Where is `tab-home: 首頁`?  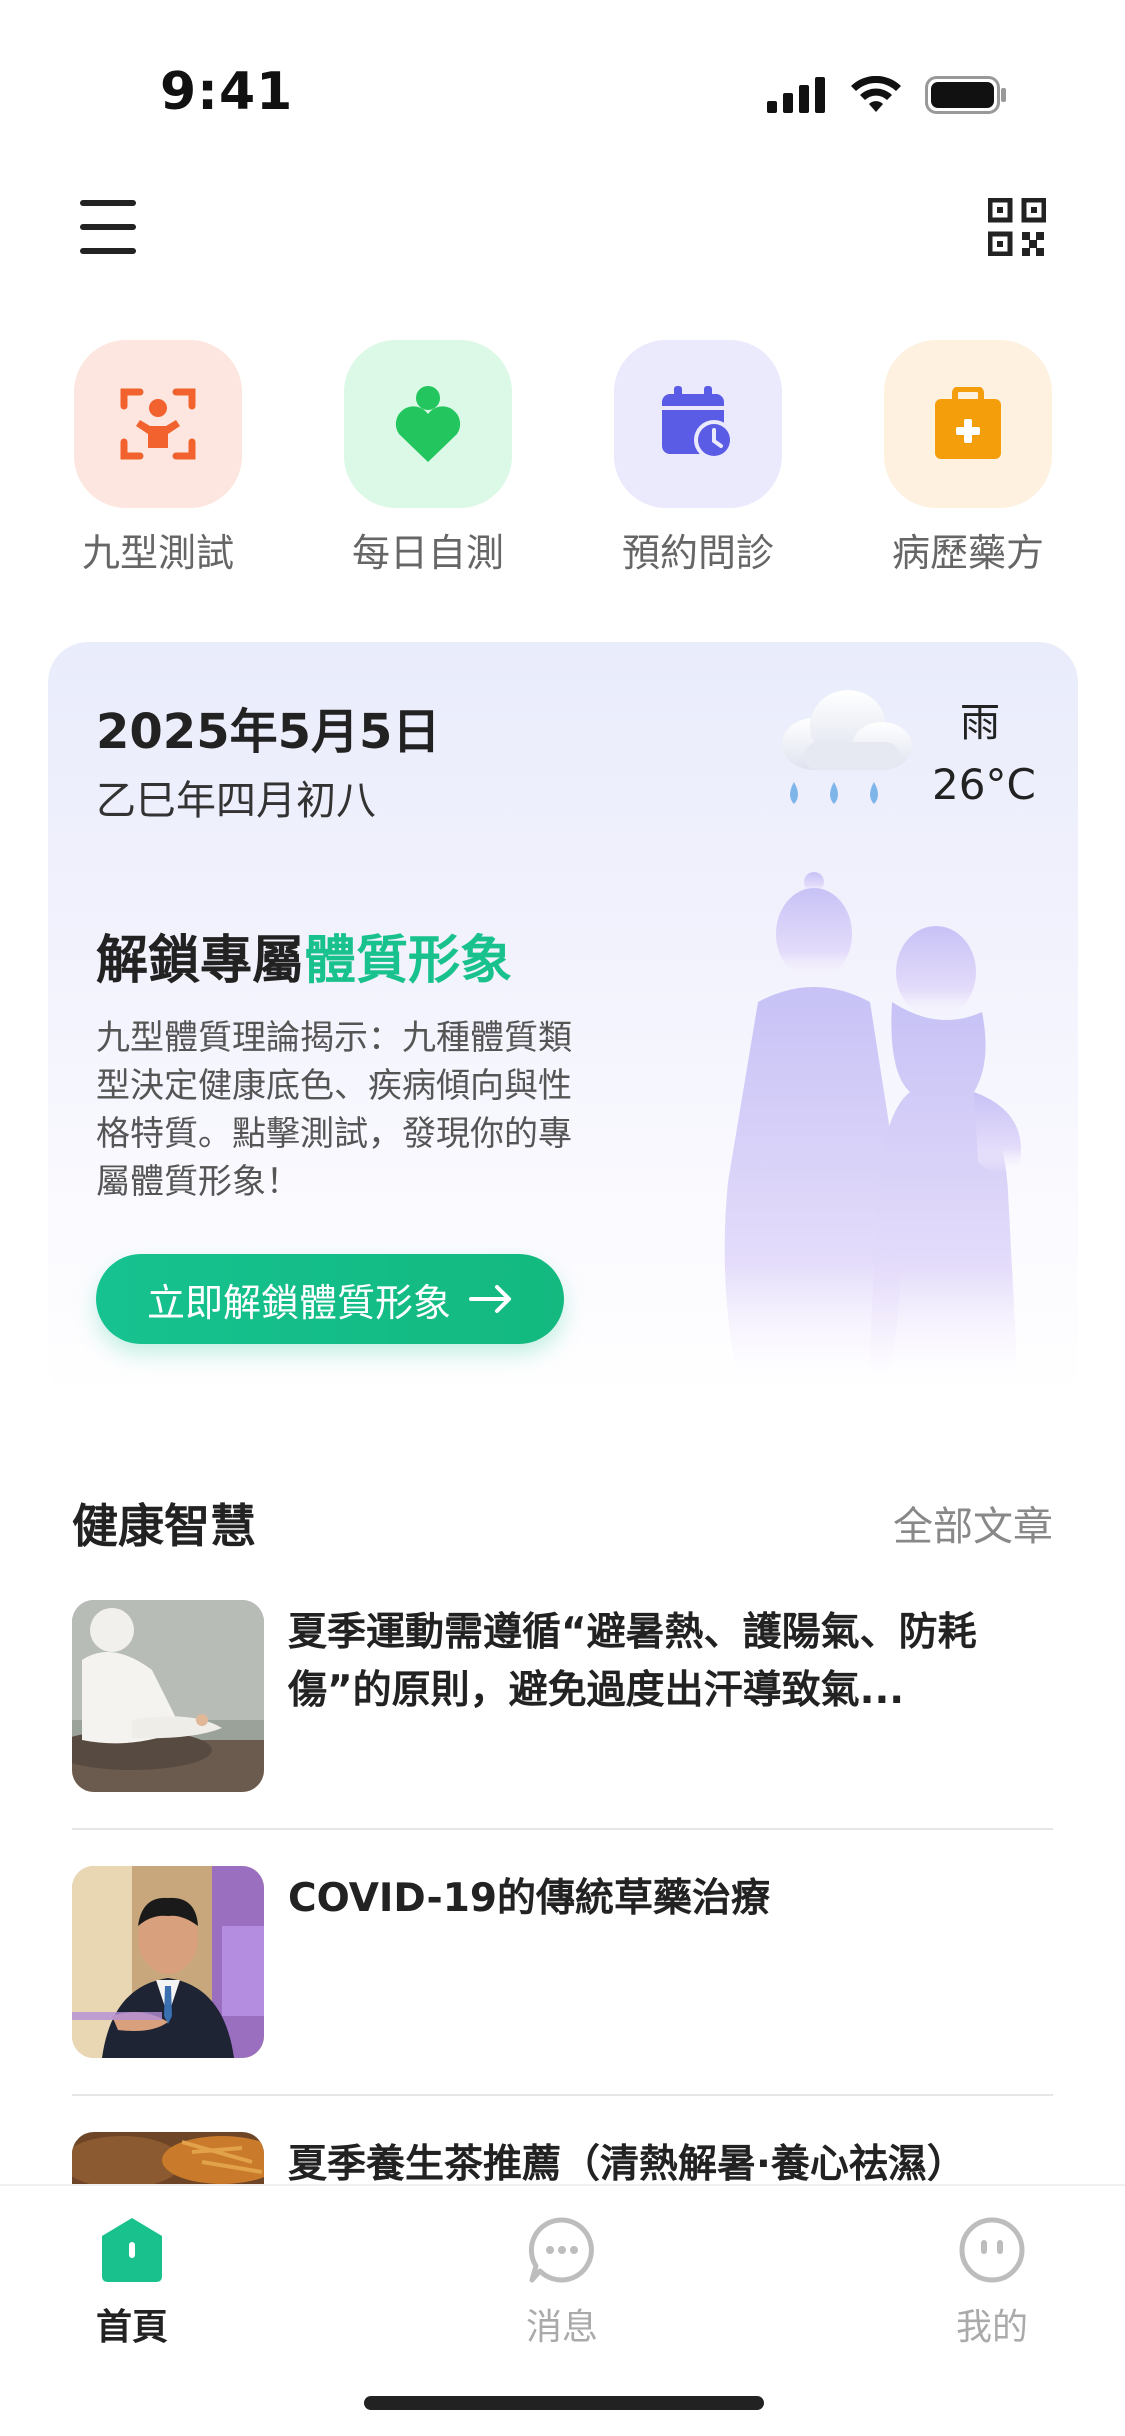
tab-home: 首頁 is located at coordinates (132, 2282).